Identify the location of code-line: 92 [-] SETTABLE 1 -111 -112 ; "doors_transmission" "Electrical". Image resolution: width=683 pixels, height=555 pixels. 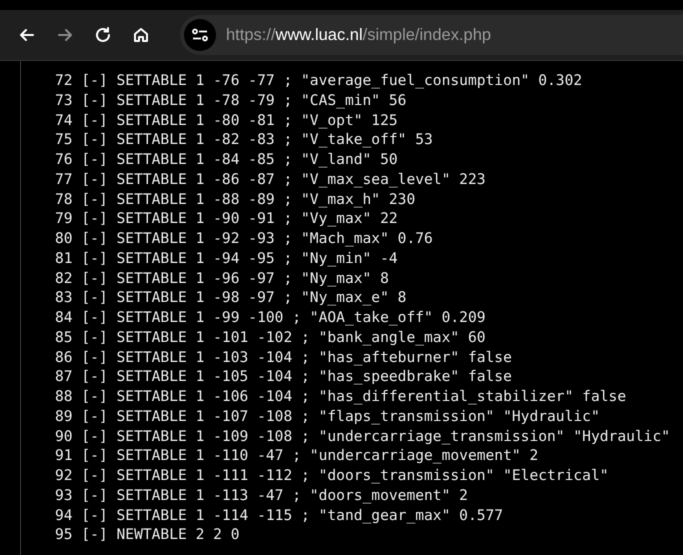
(332, 476).